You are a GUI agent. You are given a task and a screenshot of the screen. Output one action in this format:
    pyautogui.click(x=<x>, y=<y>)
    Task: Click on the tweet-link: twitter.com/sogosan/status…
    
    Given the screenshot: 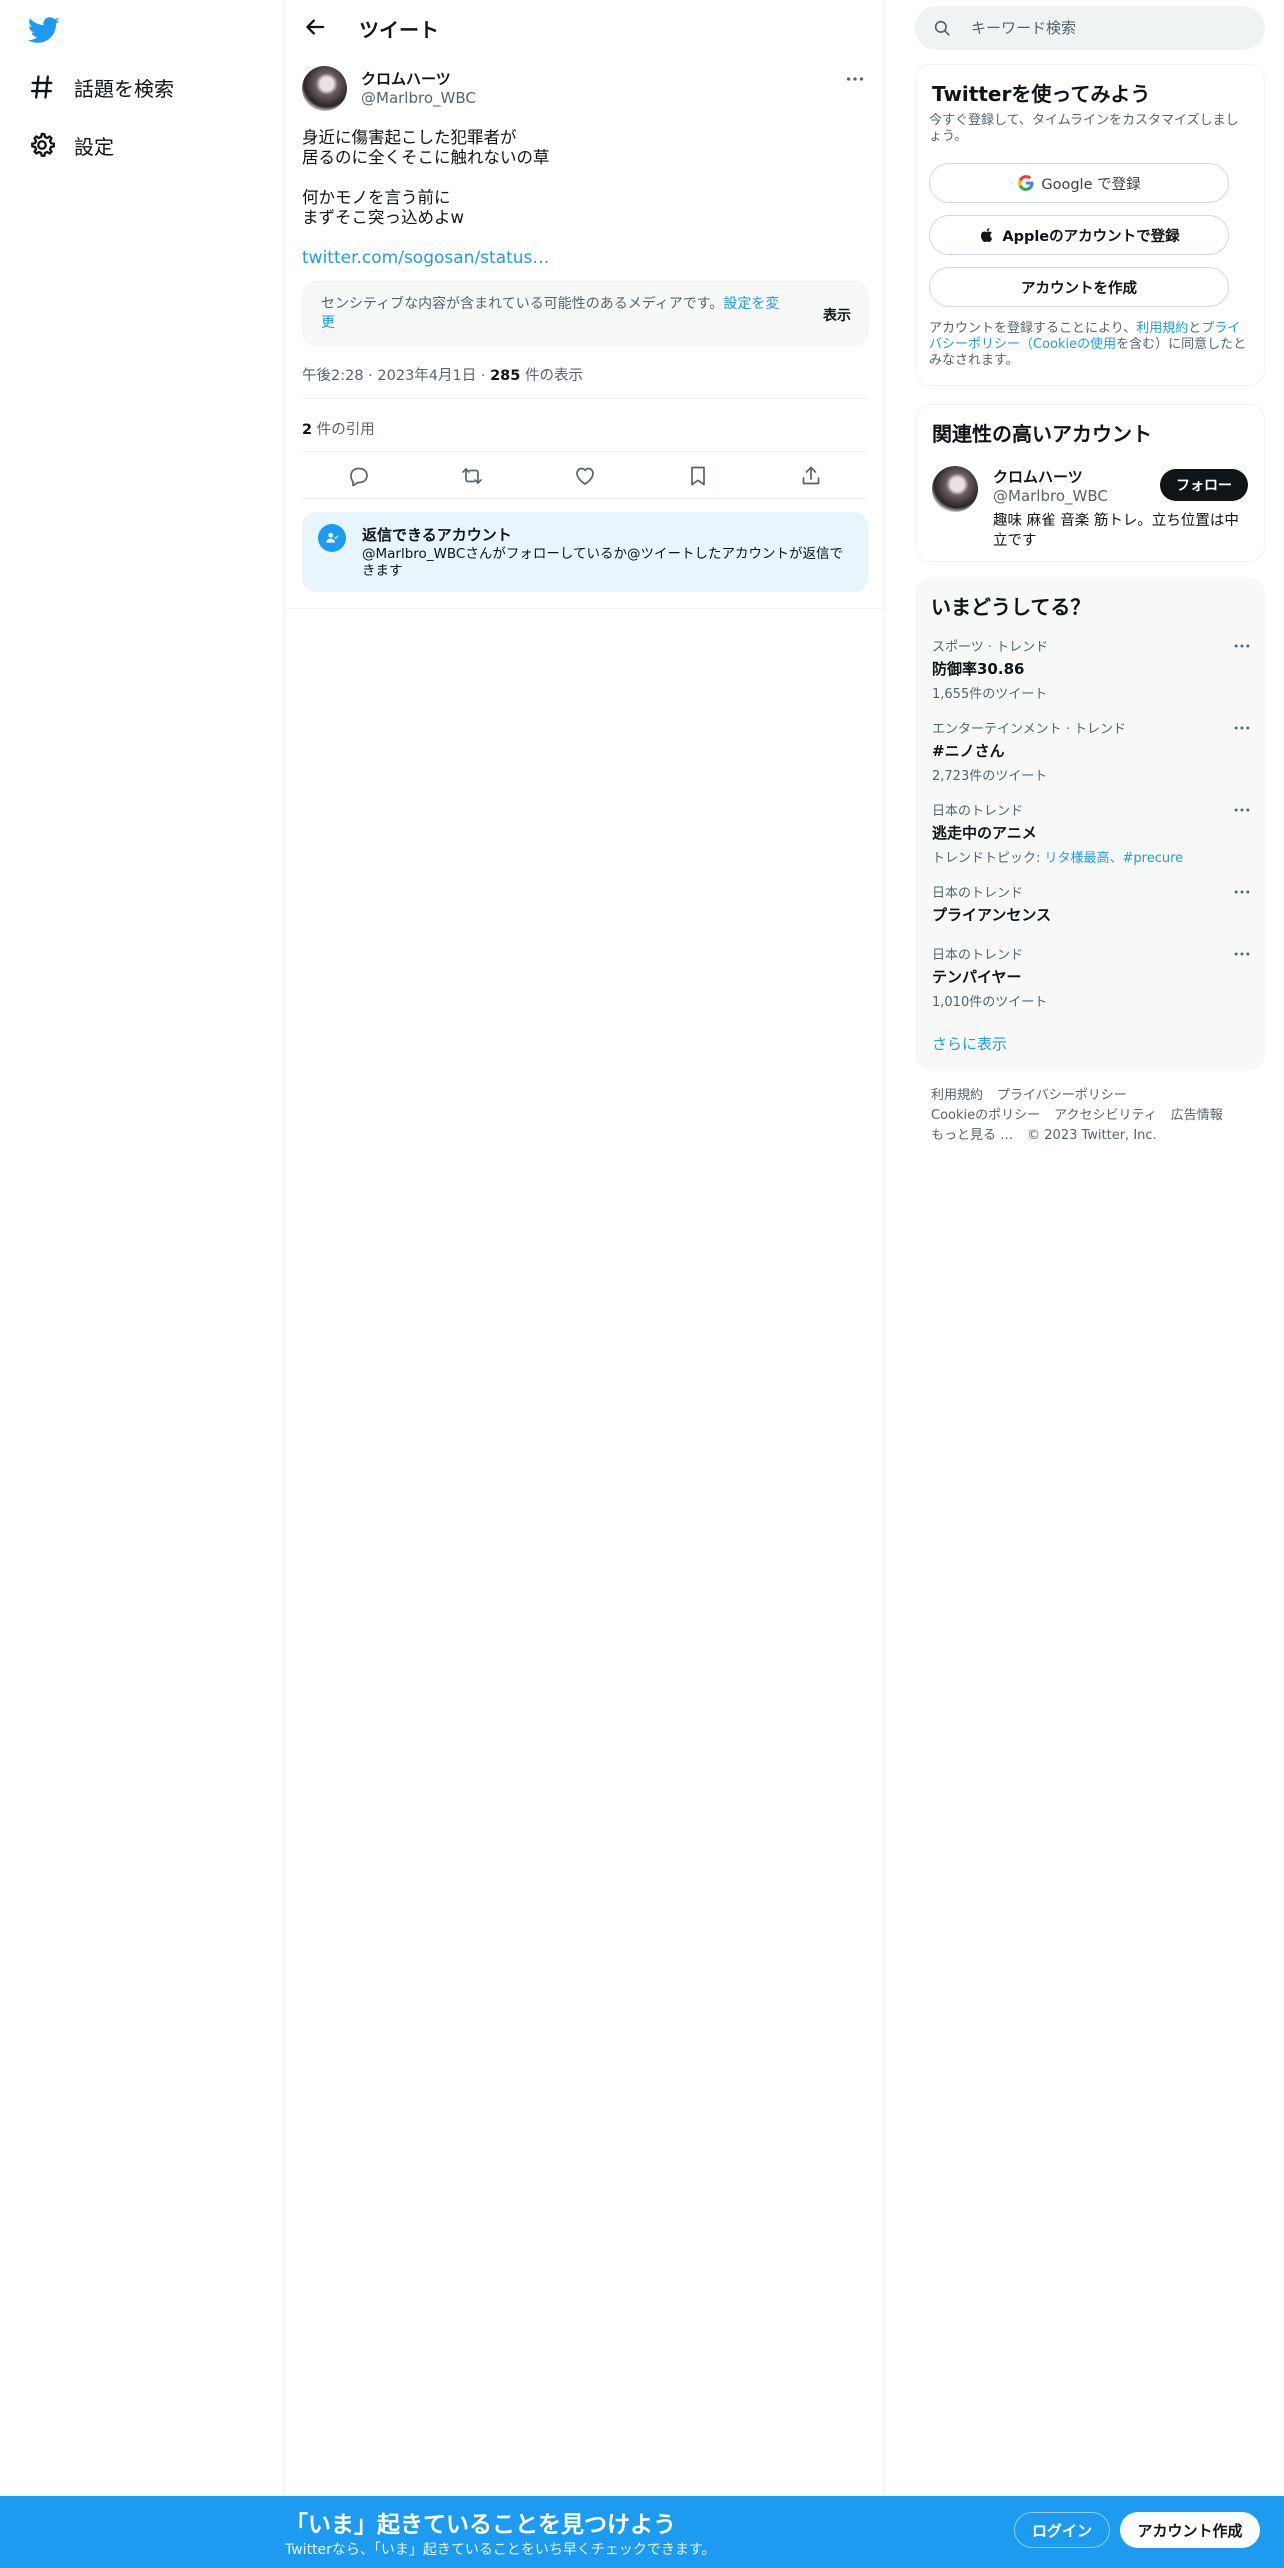 What is the action you would take?
    pyautogui.click(x=425, y=258)
    